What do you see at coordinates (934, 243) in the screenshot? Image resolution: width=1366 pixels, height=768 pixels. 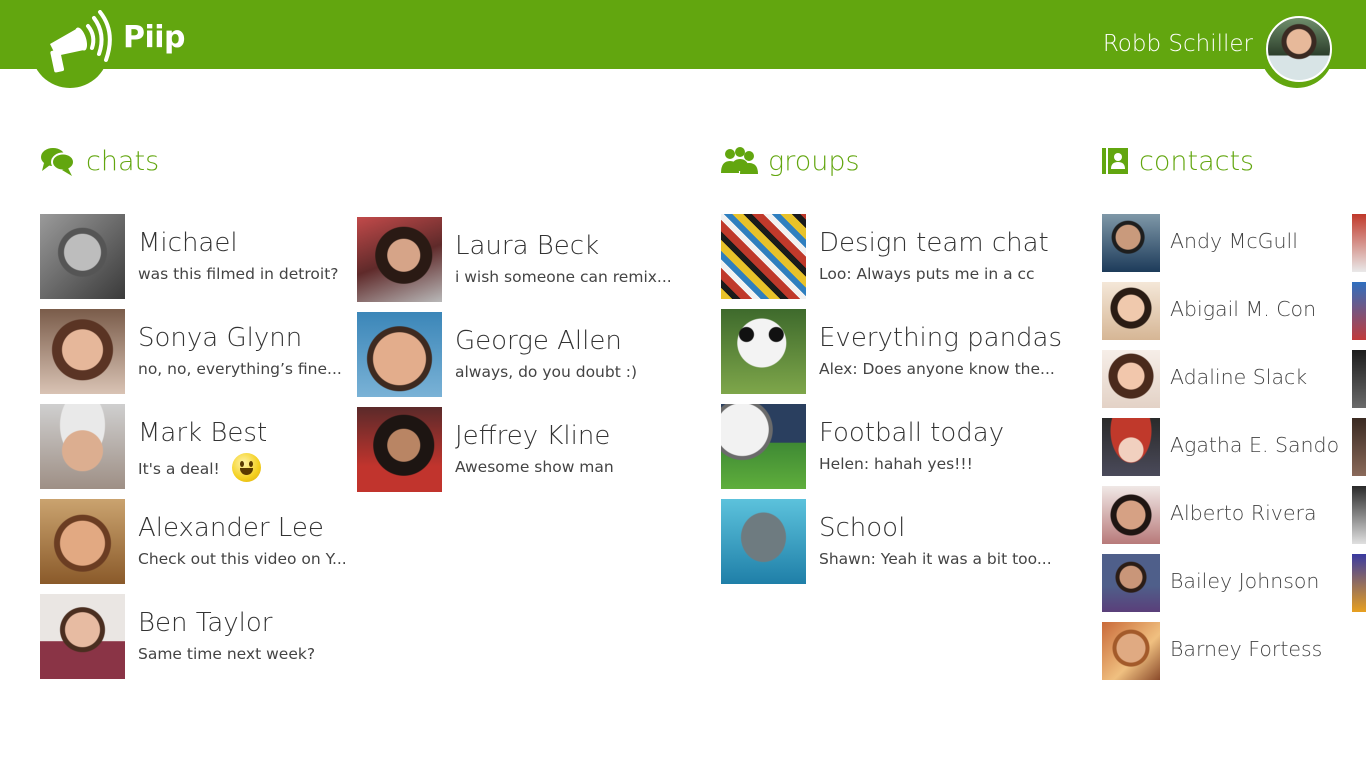 I see `group-name: Design team chat` at bounding box center [934, 243].